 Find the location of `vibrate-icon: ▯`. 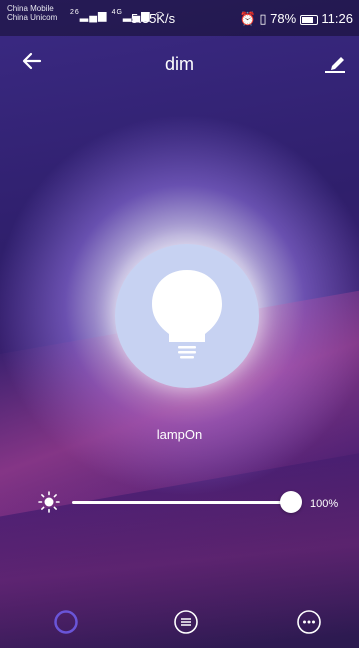

vibrate-icon: ▯ is located at coordinates (263, 18).